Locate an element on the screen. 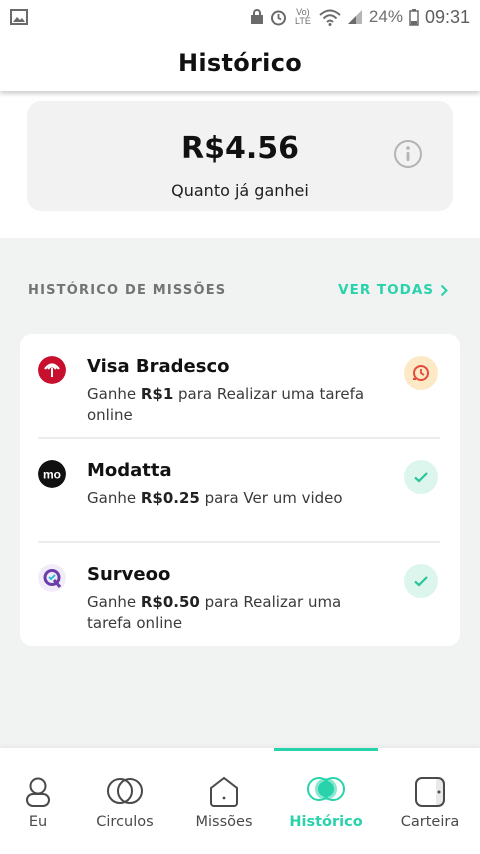 Image resolution: width=480 pixels, height=854 pixels. modatta-logo-icon: mo is located at coordinates (52, 474).